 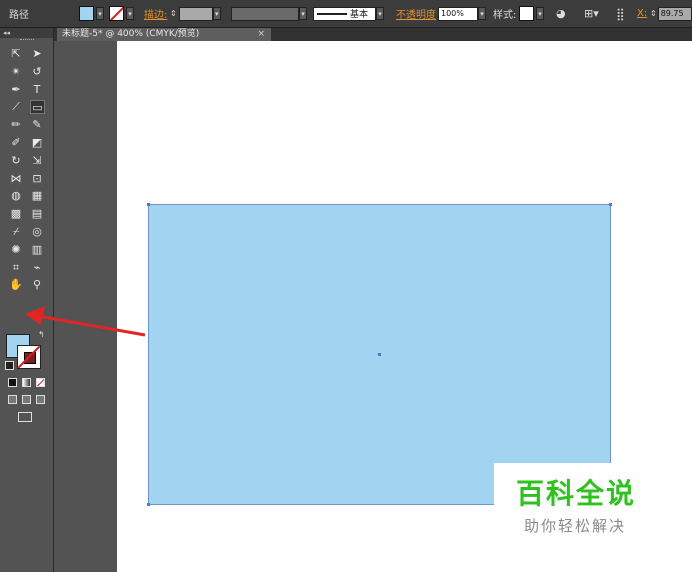 What do you see at coordinates (16, 54) in the screenshot?
I see `selection-tool-icon: ⇱` at bounding box center [16, 54].